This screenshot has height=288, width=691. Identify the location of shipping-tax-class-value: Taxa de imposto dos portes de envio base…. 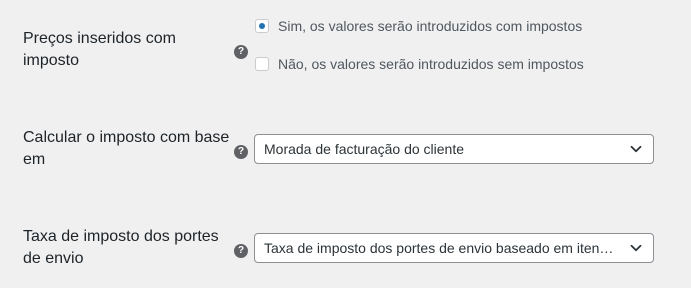
(439, 248).